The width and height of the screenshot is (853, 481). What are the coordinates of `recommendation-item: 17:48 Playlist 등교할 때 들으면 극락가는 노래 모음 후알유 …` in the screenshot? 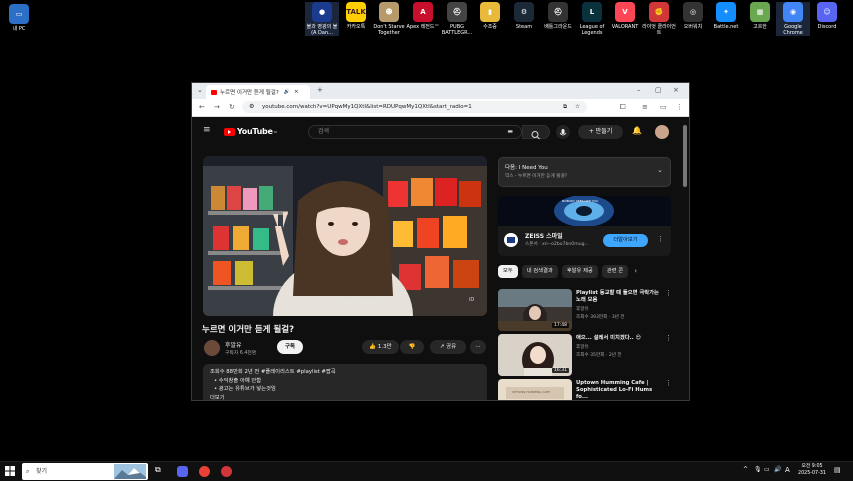 It's located at (585, 310).